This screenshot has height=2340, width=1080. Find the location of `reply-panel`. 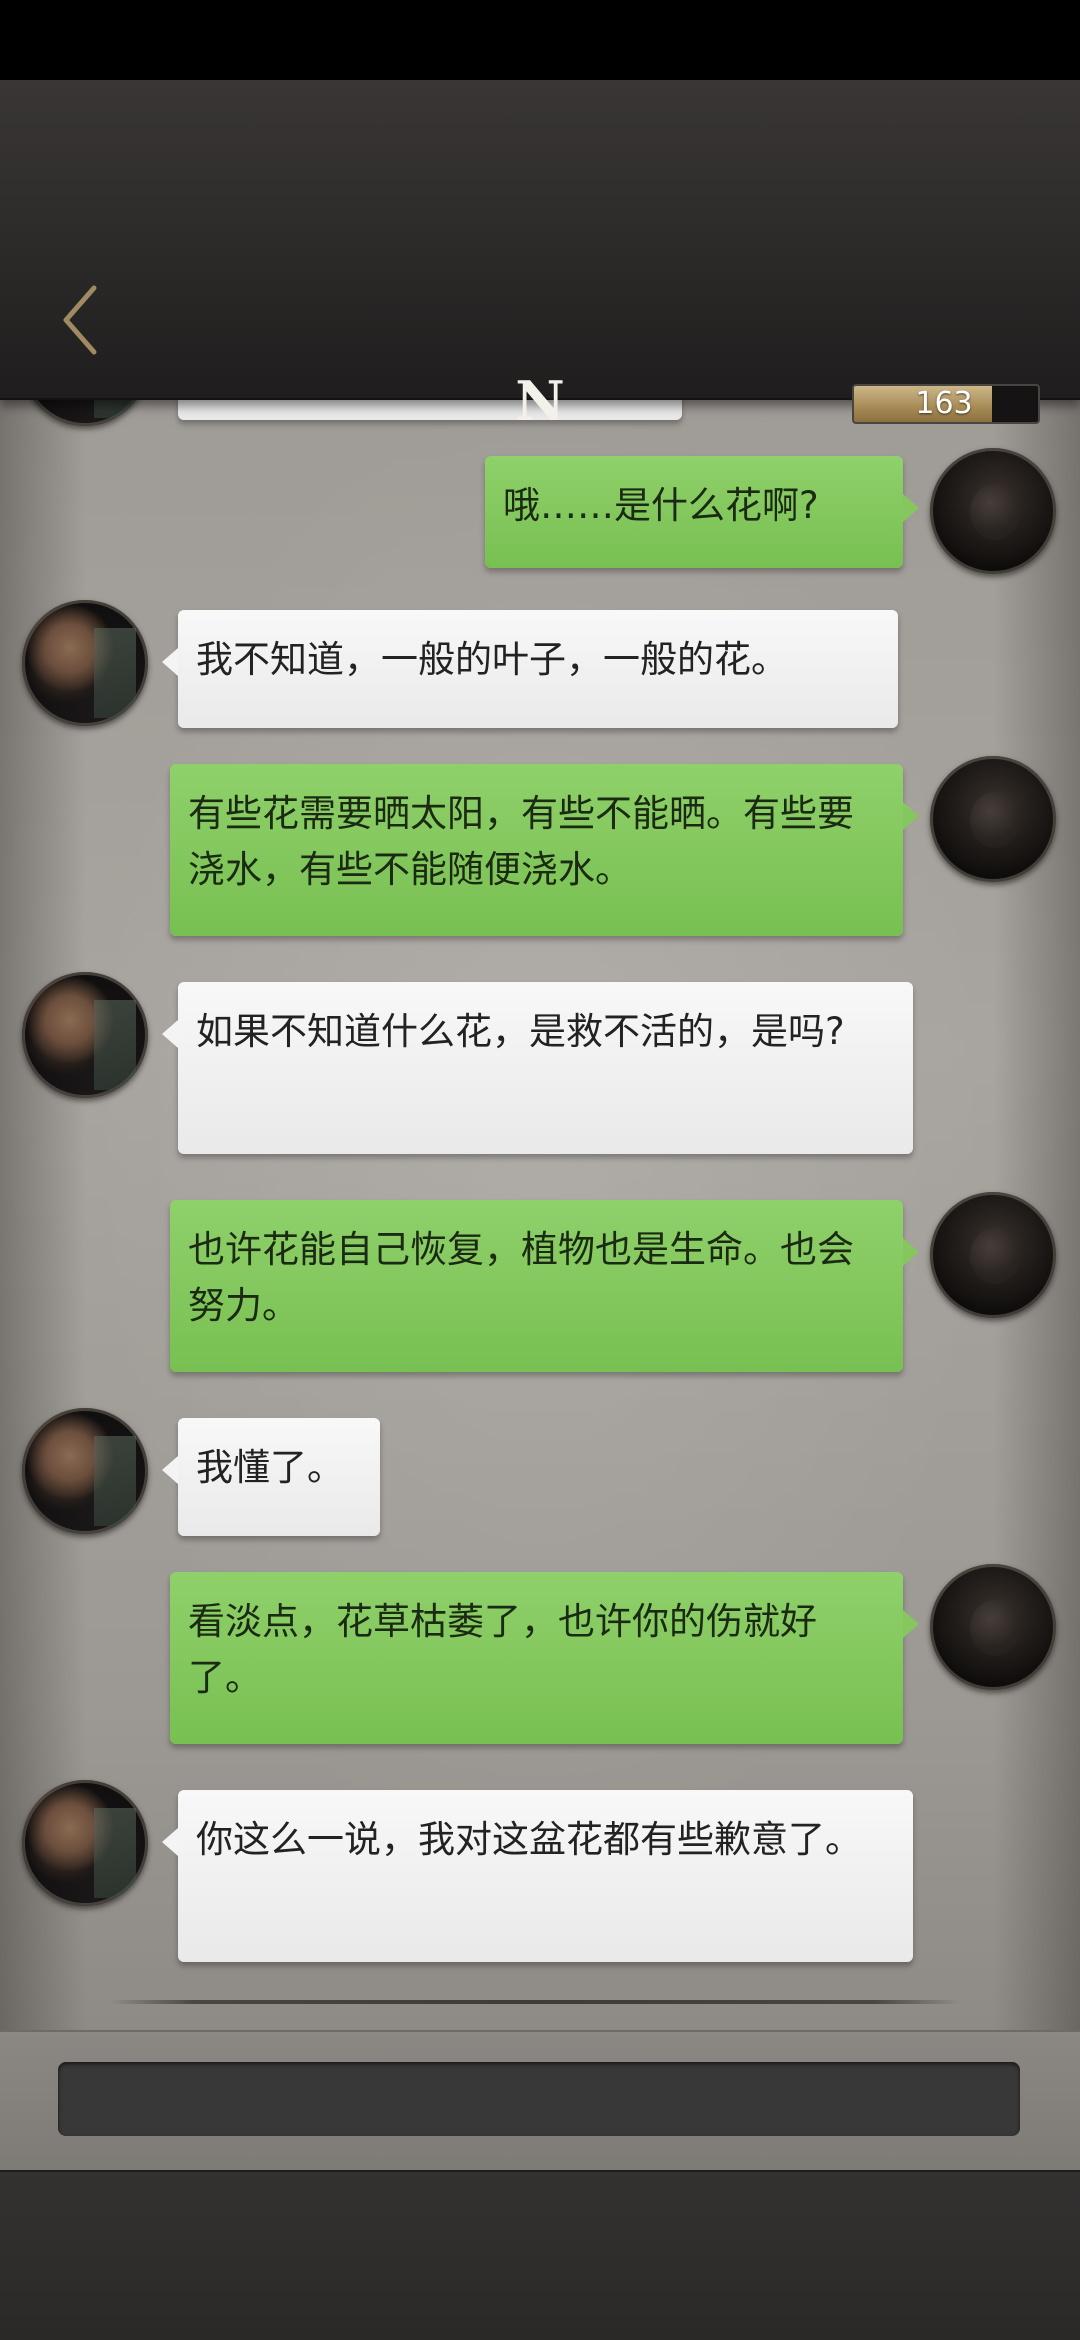

reply-panel is located at coordinates (540, 2101).